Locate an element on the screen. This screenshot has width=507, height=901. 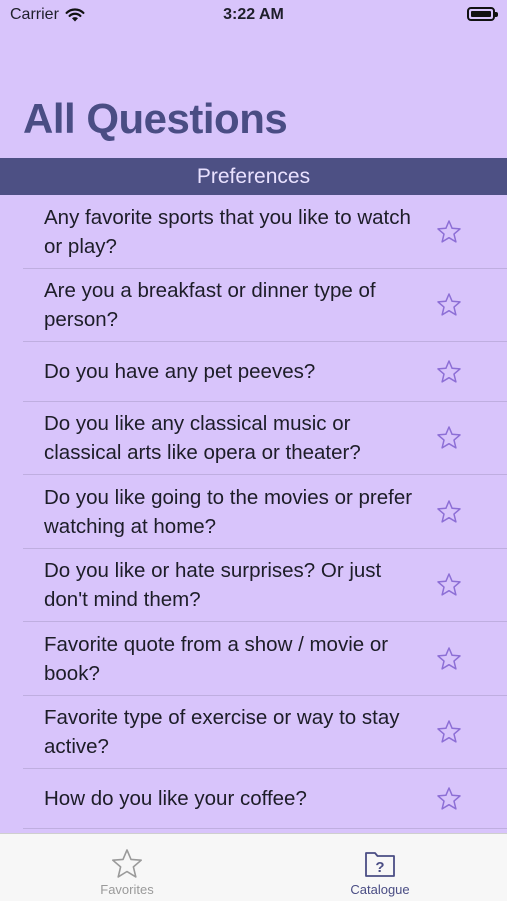
question-text: Do you have any pet peeves? is located at coordinates (180, 371).